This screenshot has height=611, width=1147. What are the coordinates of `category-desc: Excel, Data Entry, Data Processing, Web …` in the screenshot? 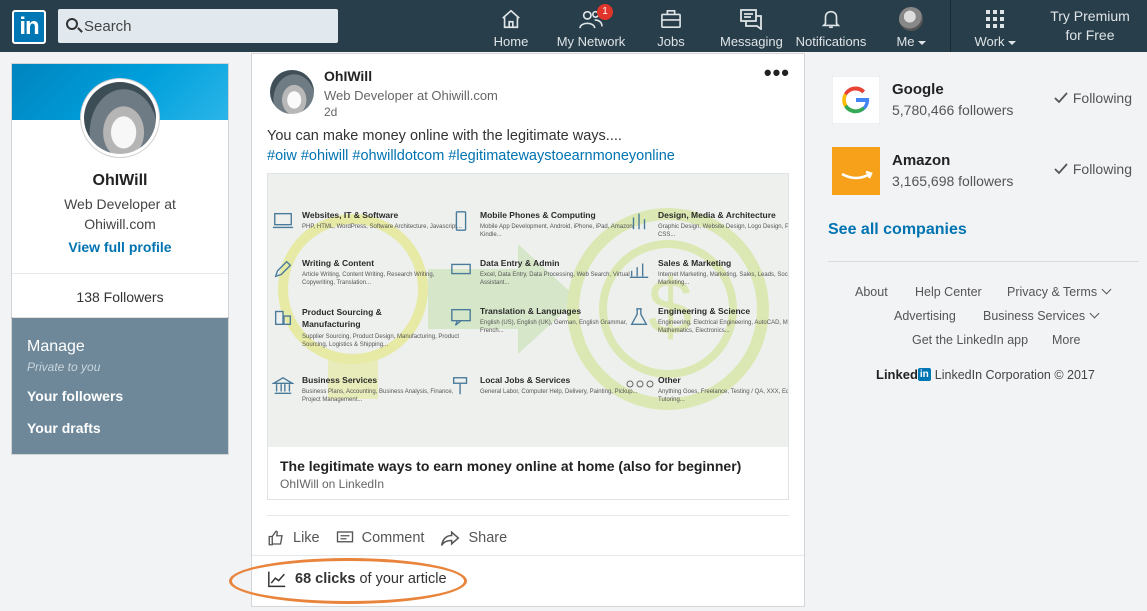 It's located at (555, 279).